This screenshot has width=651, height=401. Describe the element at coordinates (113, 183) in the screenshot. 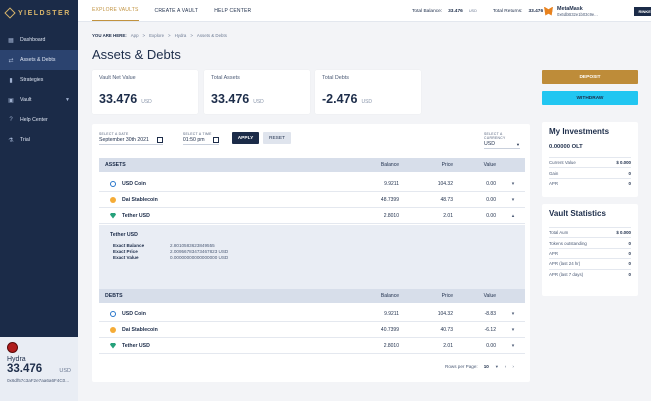

I see `usdc-icon` at that location.